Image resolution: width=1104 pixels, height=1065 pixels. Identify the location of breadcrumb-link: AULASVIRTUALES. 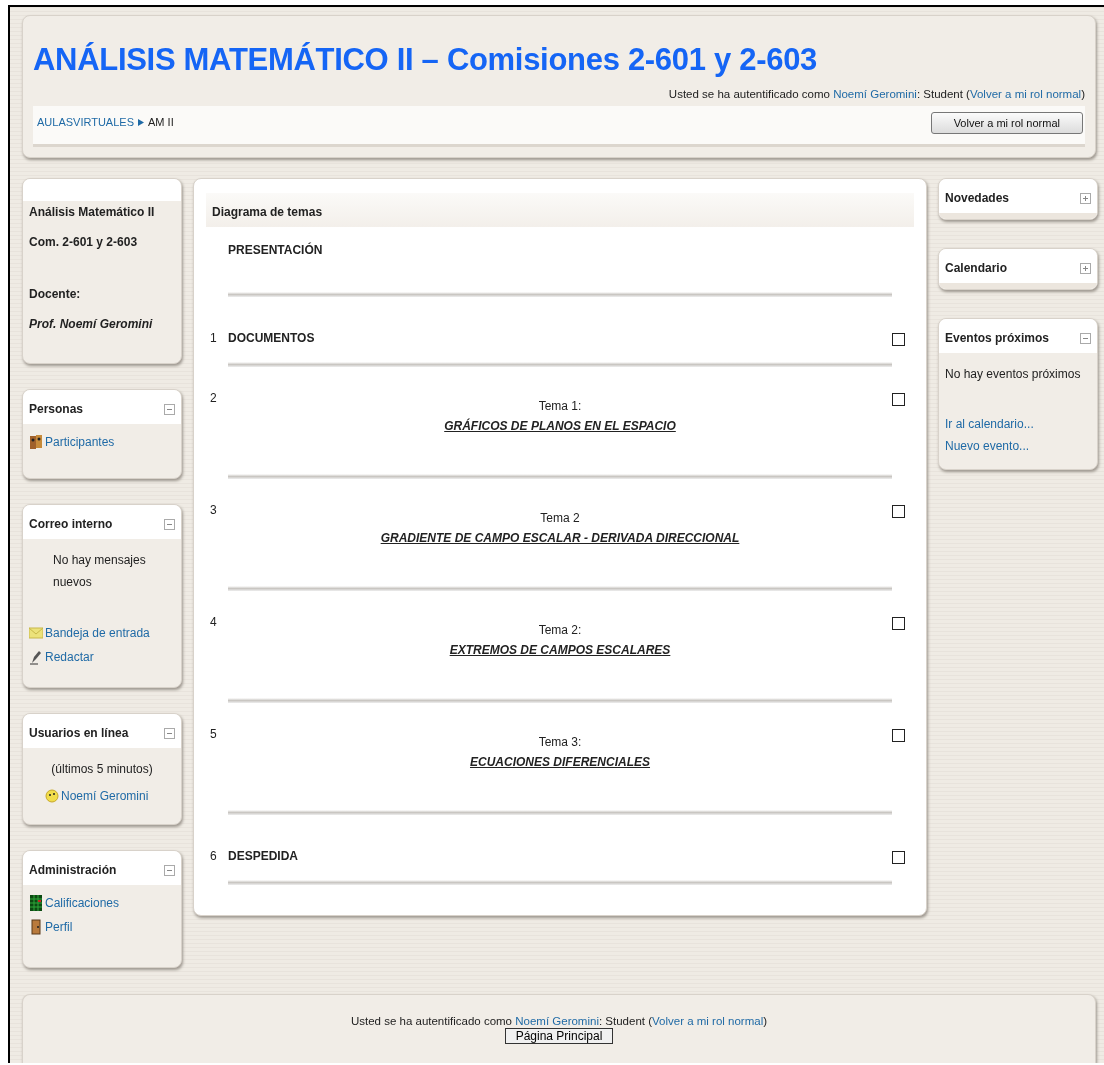
(85, 122).